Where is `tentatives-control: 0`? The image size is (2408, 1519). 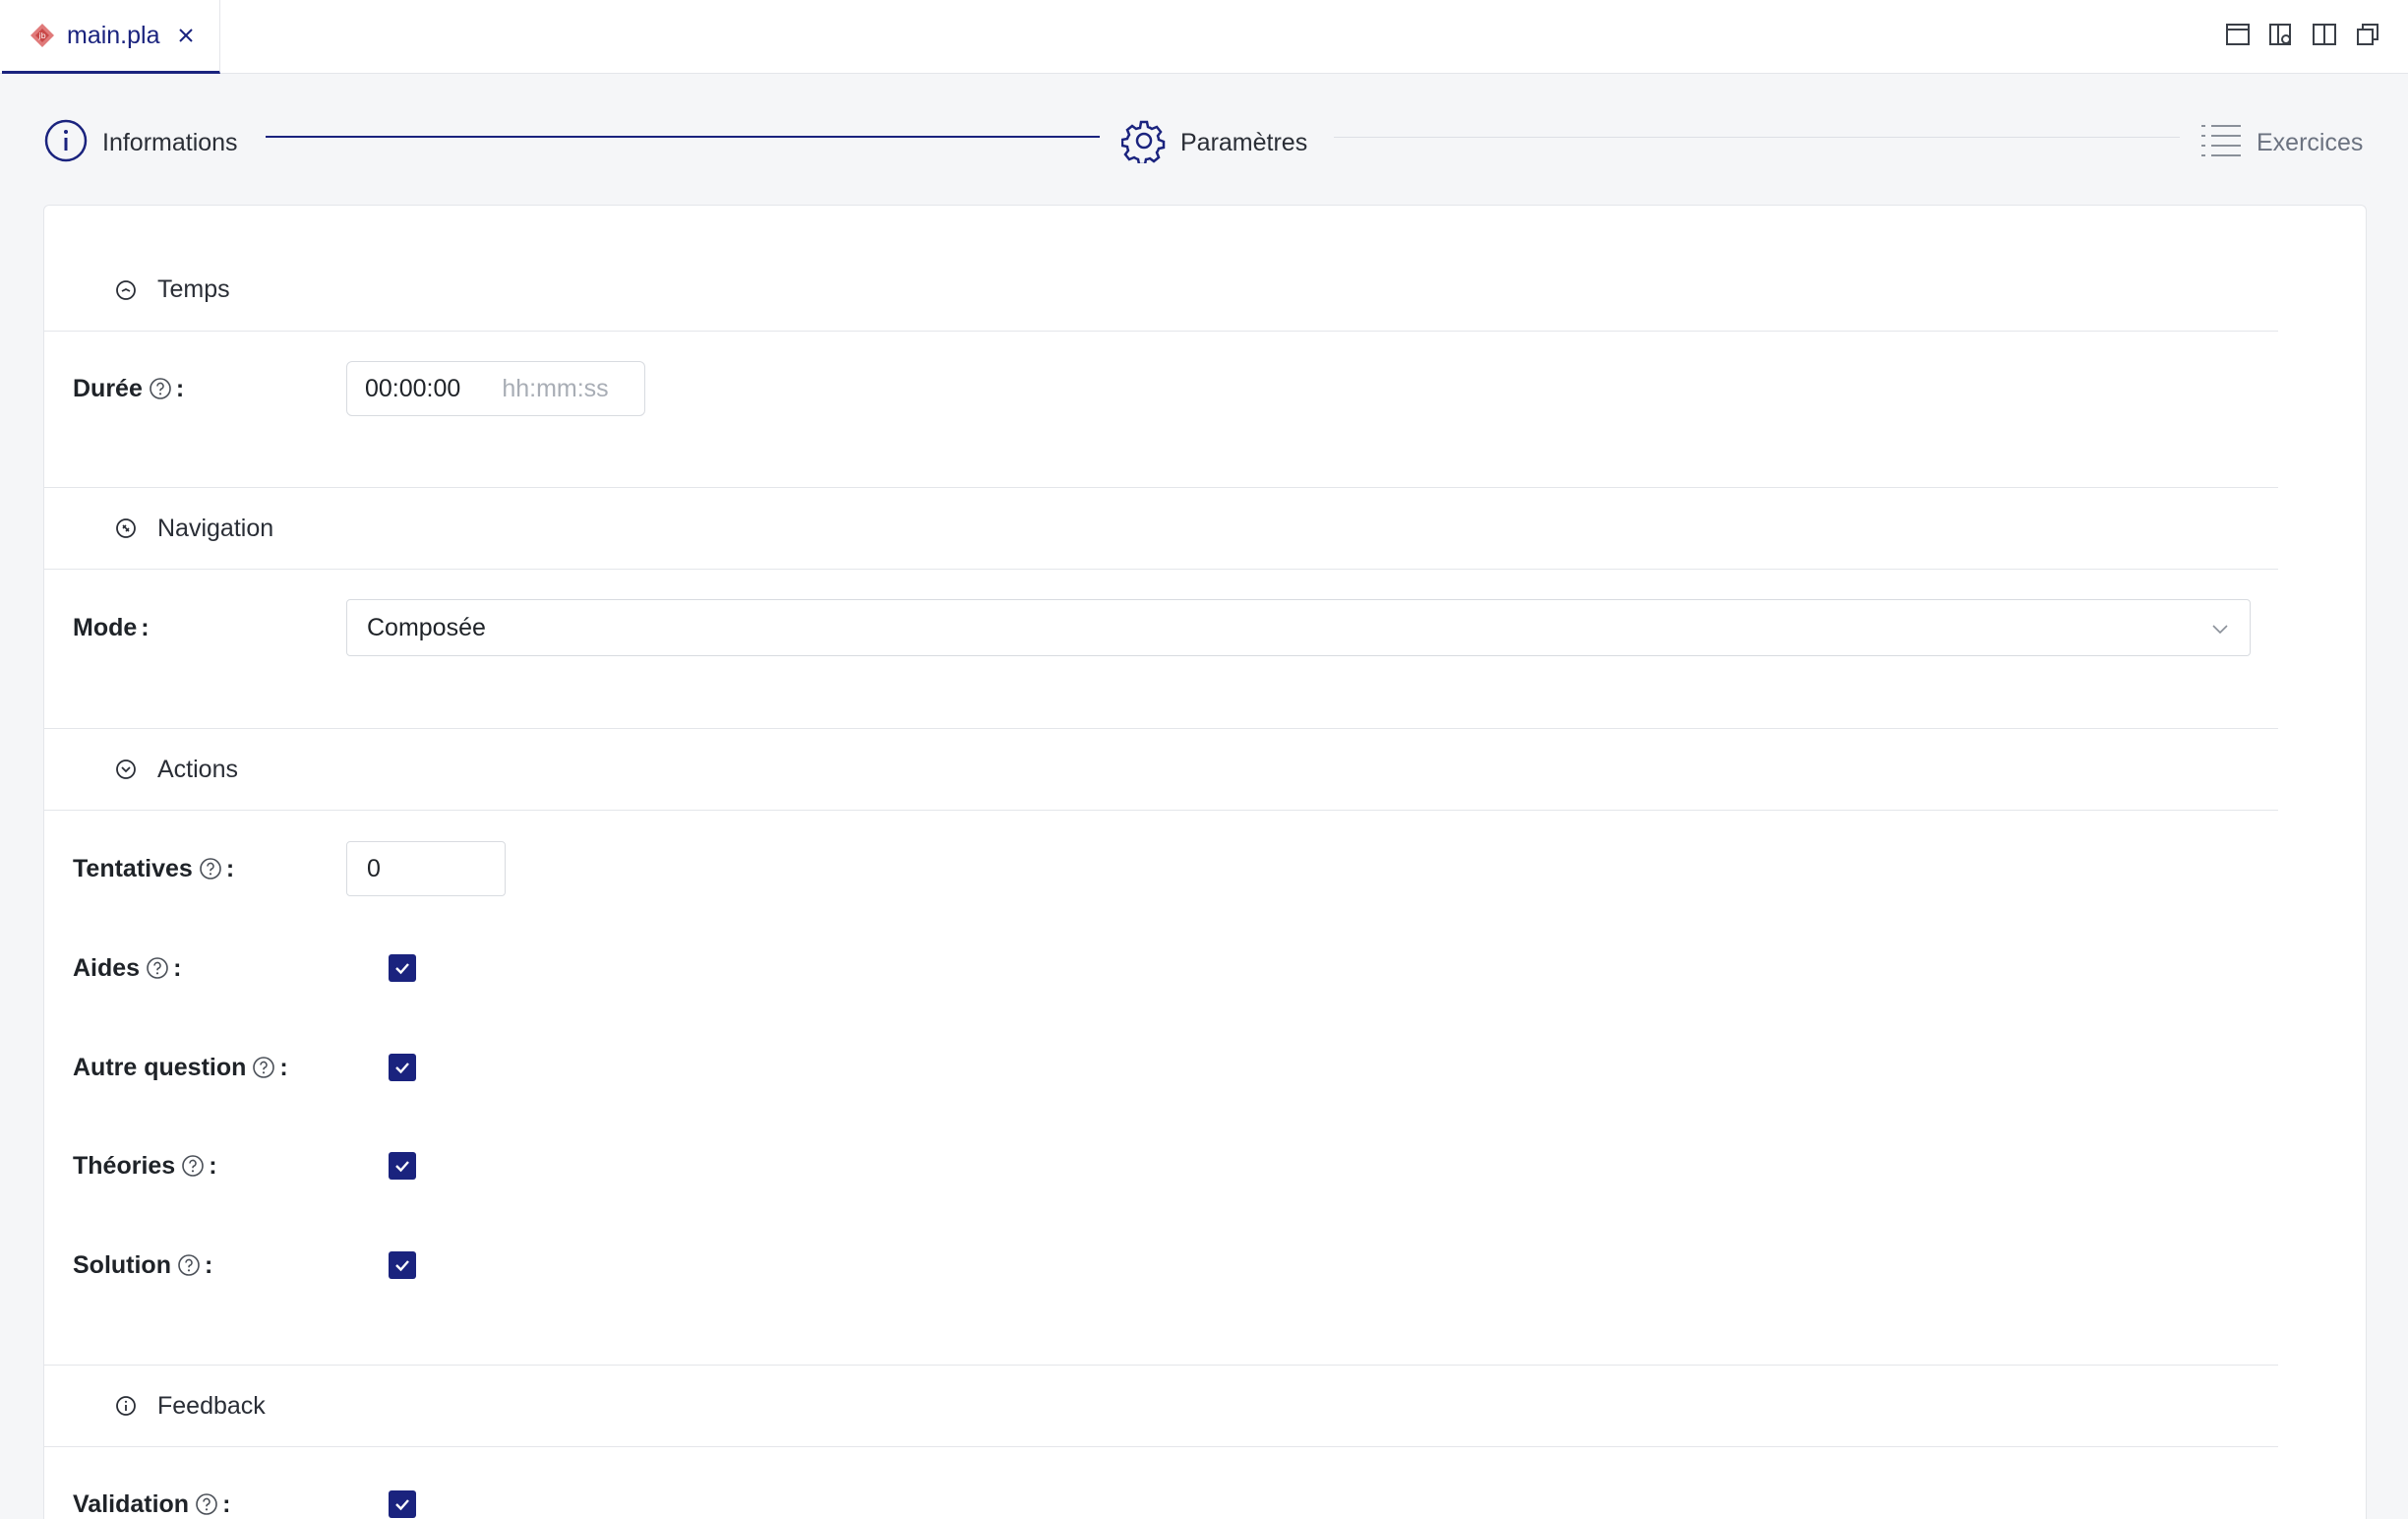 tentatives-control: 0 is located at coordinates (426, 869).